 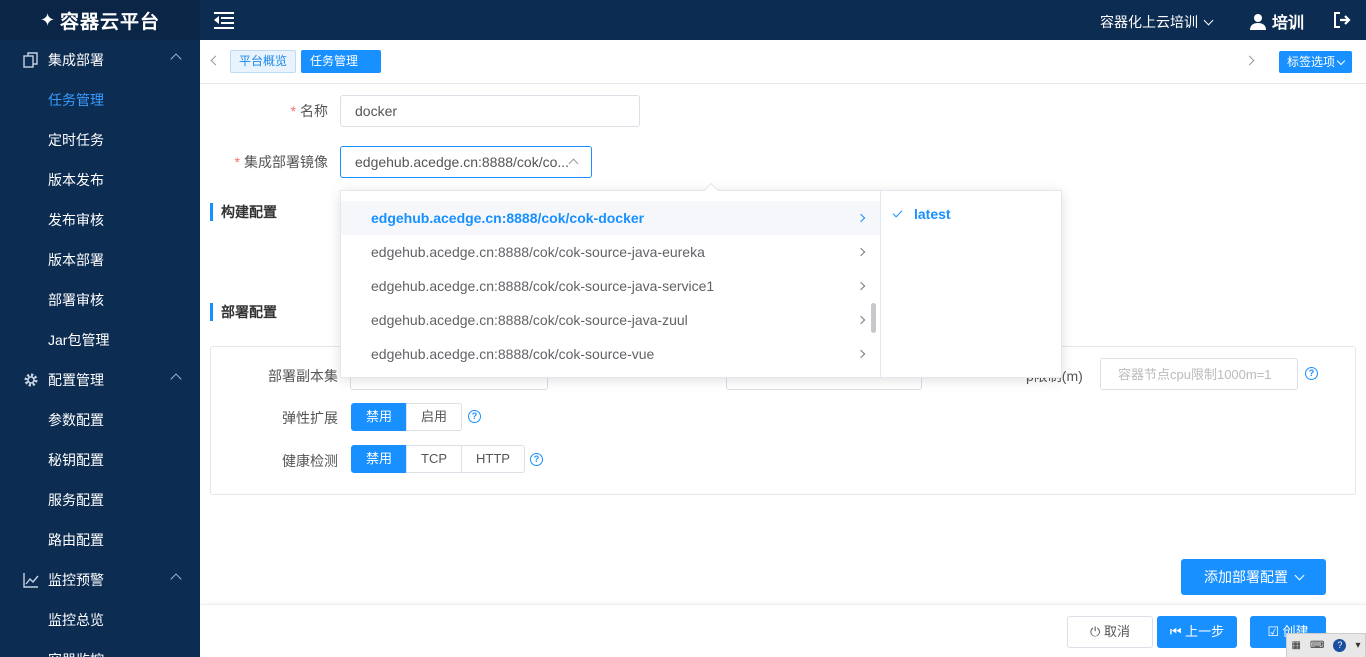 I want to click on image-label: * 集成部署镜像, so click(x=281, y=162).